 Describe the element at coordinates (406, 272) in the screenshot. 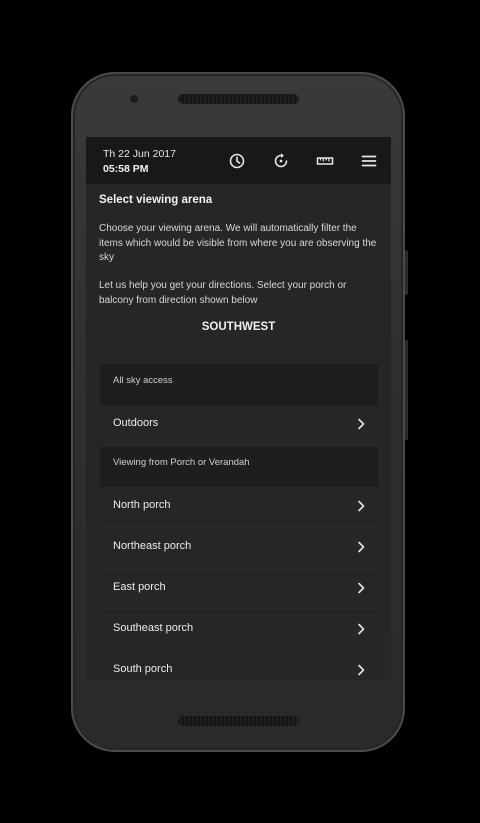

I see `volume-button` at that location.